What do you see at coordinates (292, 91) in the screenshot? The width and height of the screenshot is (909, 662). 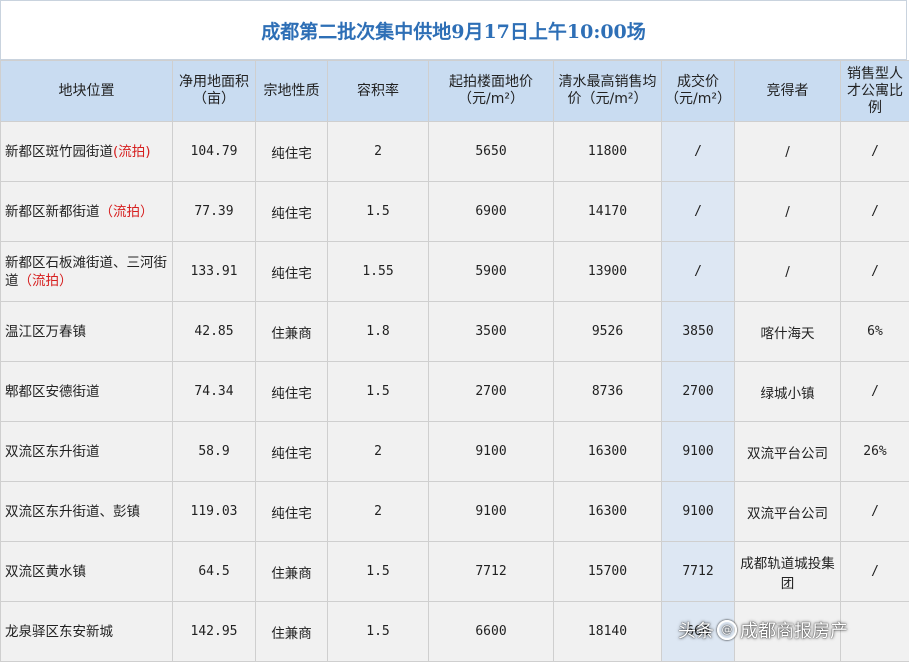 I see `col-header-nature: 宗地性质` at bounding box center [292, 91].